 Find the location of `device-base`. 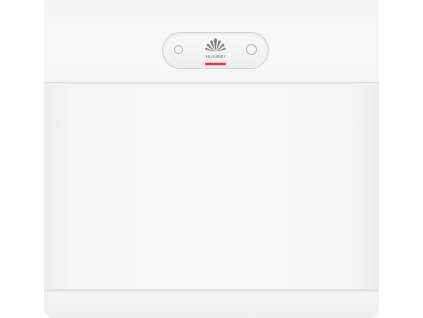

device-base is located at coordinates (211, 305).